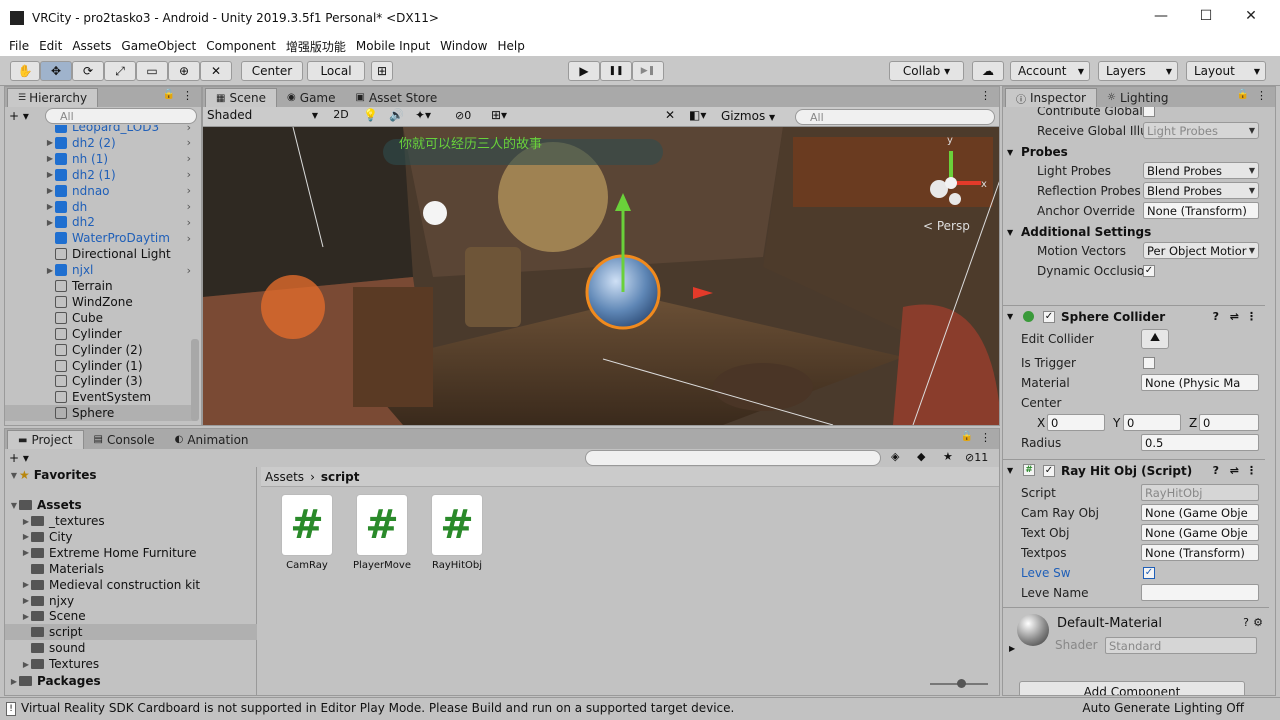 The image size is (1280, 720). Describe the element at coordinates (100, 143) in the screenshot. I see `hierarchy-item: ▶ dh2 (2) ›` at that location.